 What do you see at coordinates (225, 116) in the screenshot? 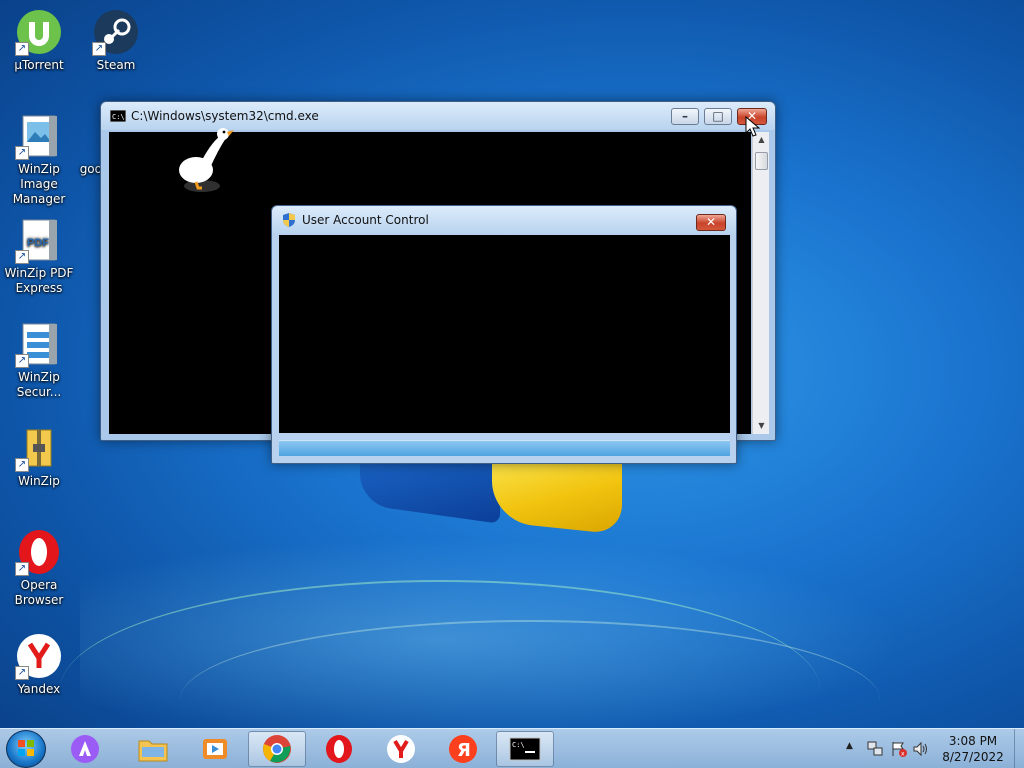
I see `cmd-window-title: C:\Windows\system32\cmd.exe` at bounding box center [225, 116].